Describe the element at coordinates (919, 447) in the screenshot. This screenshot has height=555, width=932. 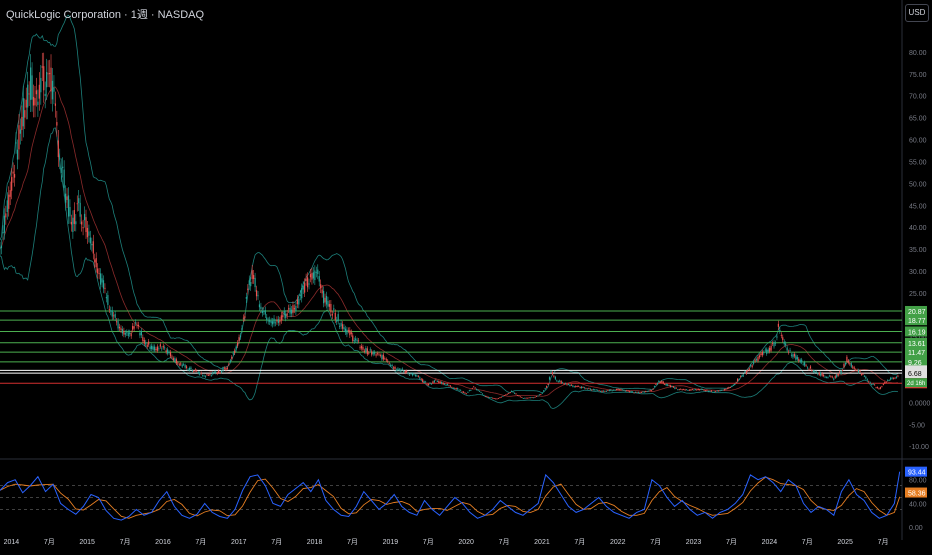
I see `price-tick-label: -10.00` at that location.